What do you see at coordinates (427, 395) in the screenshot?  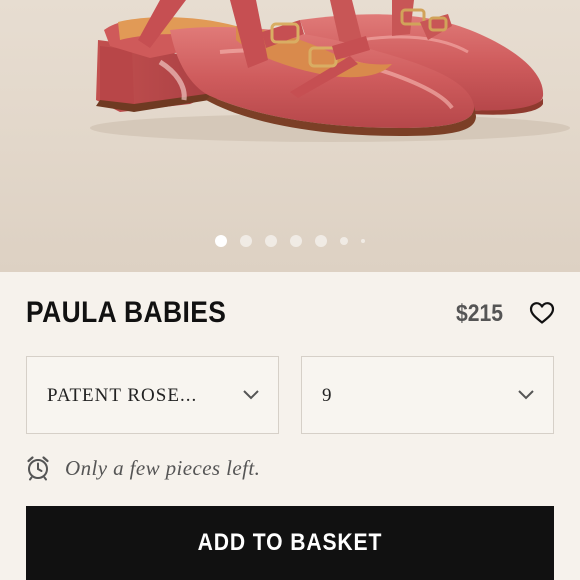 I see `size-select: 9` at bounding box center [427, 395].